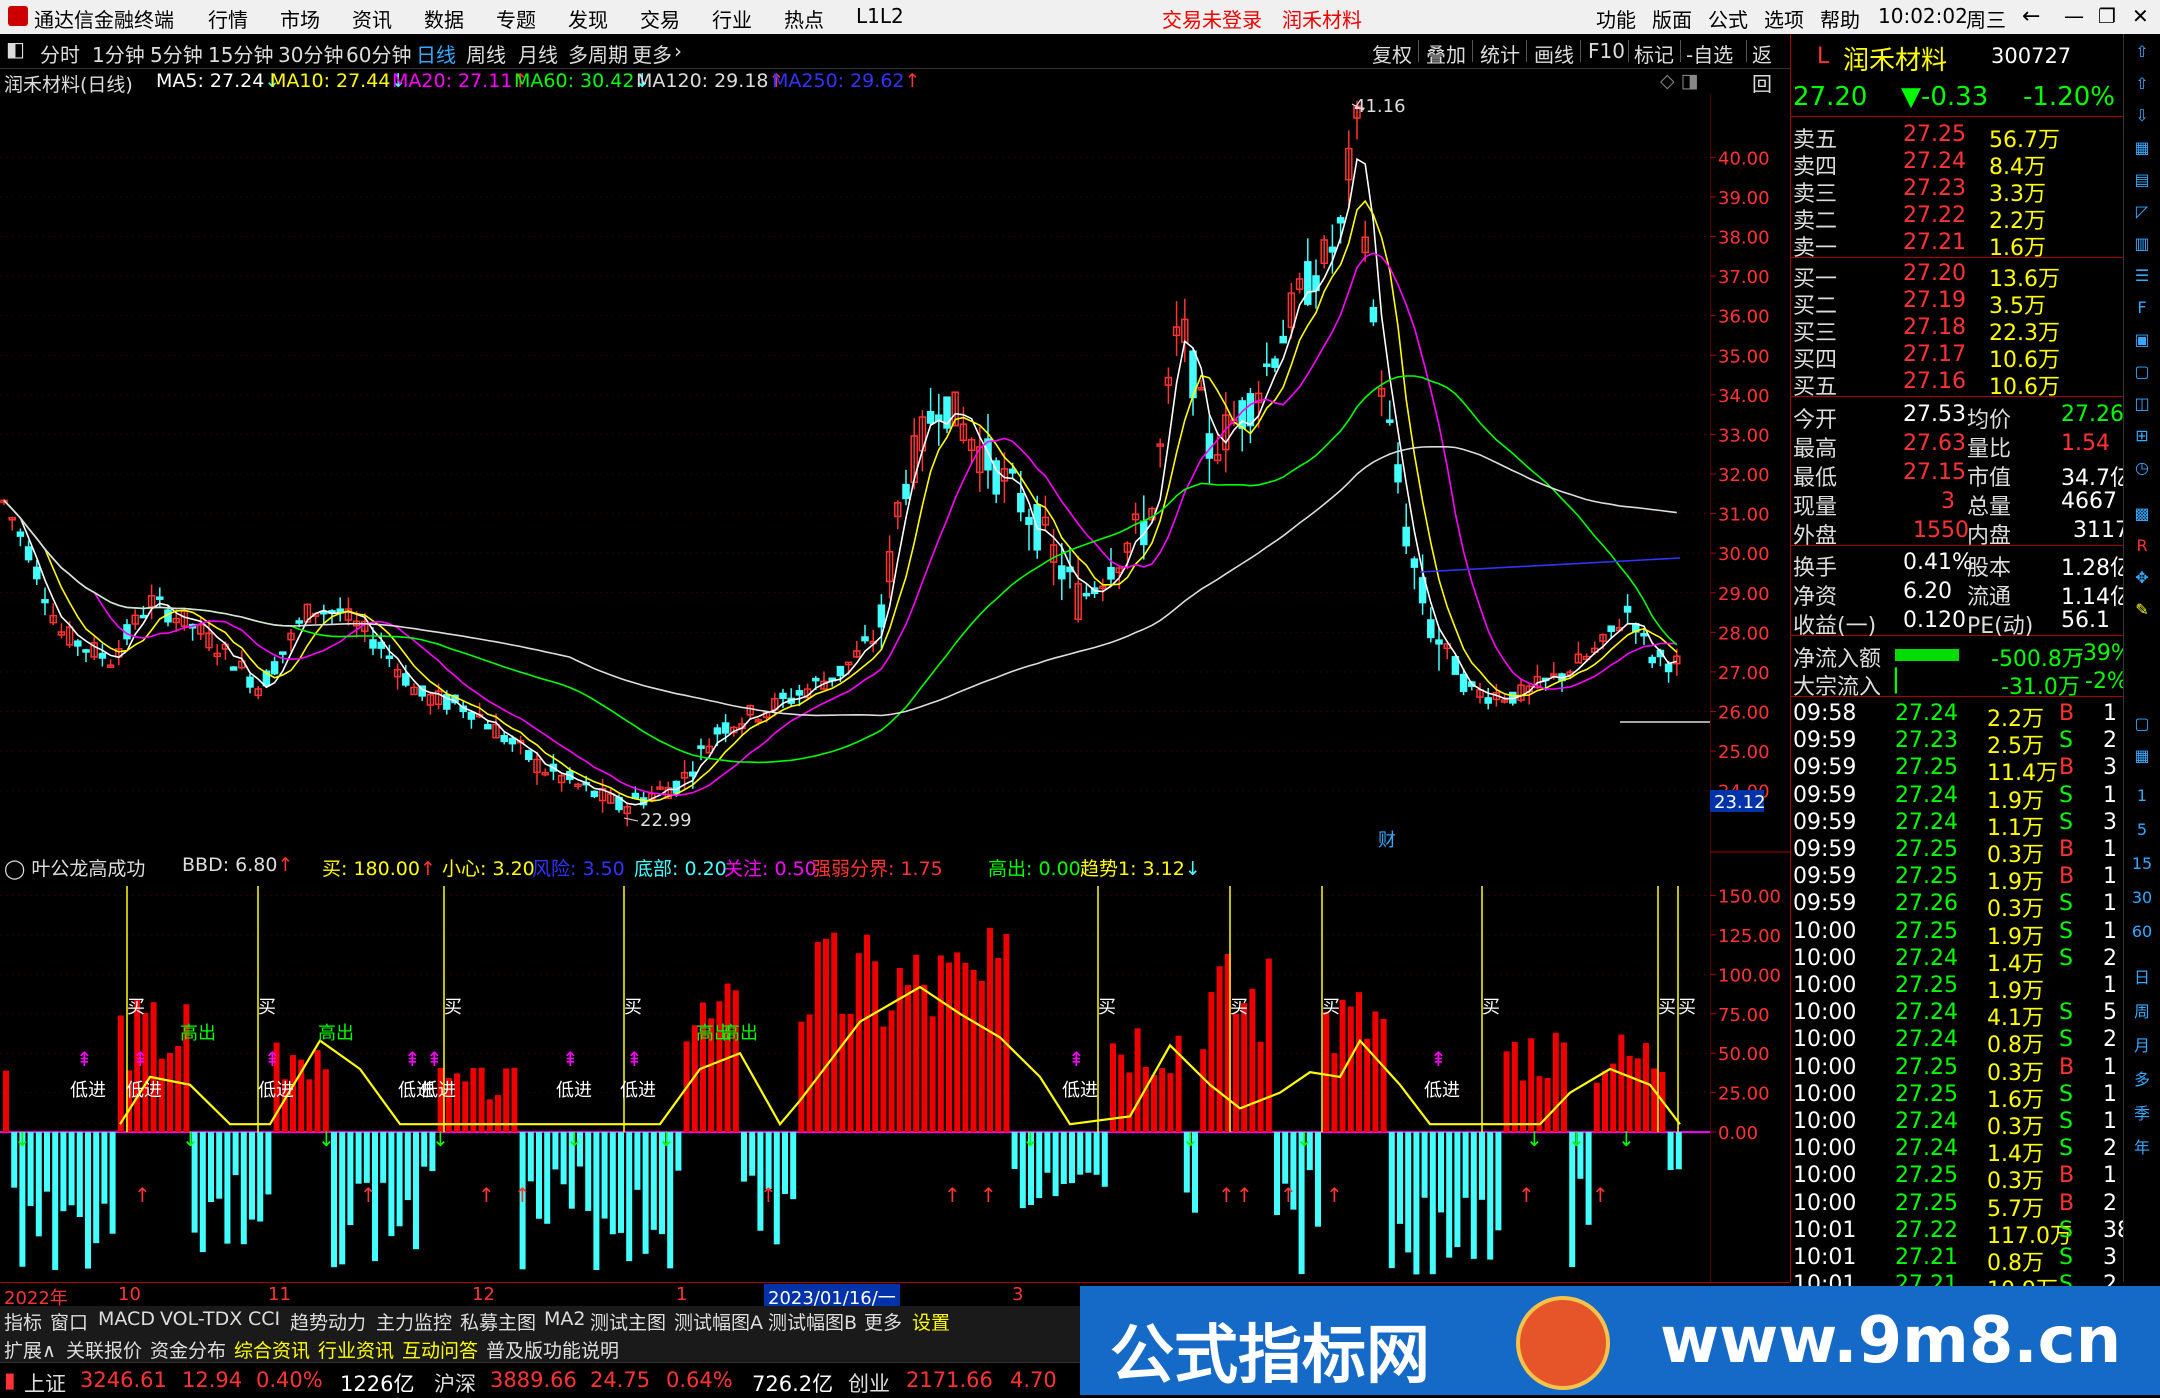 The width and height of the screenshot is (2160, 1398). What do you see at coordinates (598, 53) in the screenshot?
I see `tf-multi: 多周期` at bounding box center [598, 53].